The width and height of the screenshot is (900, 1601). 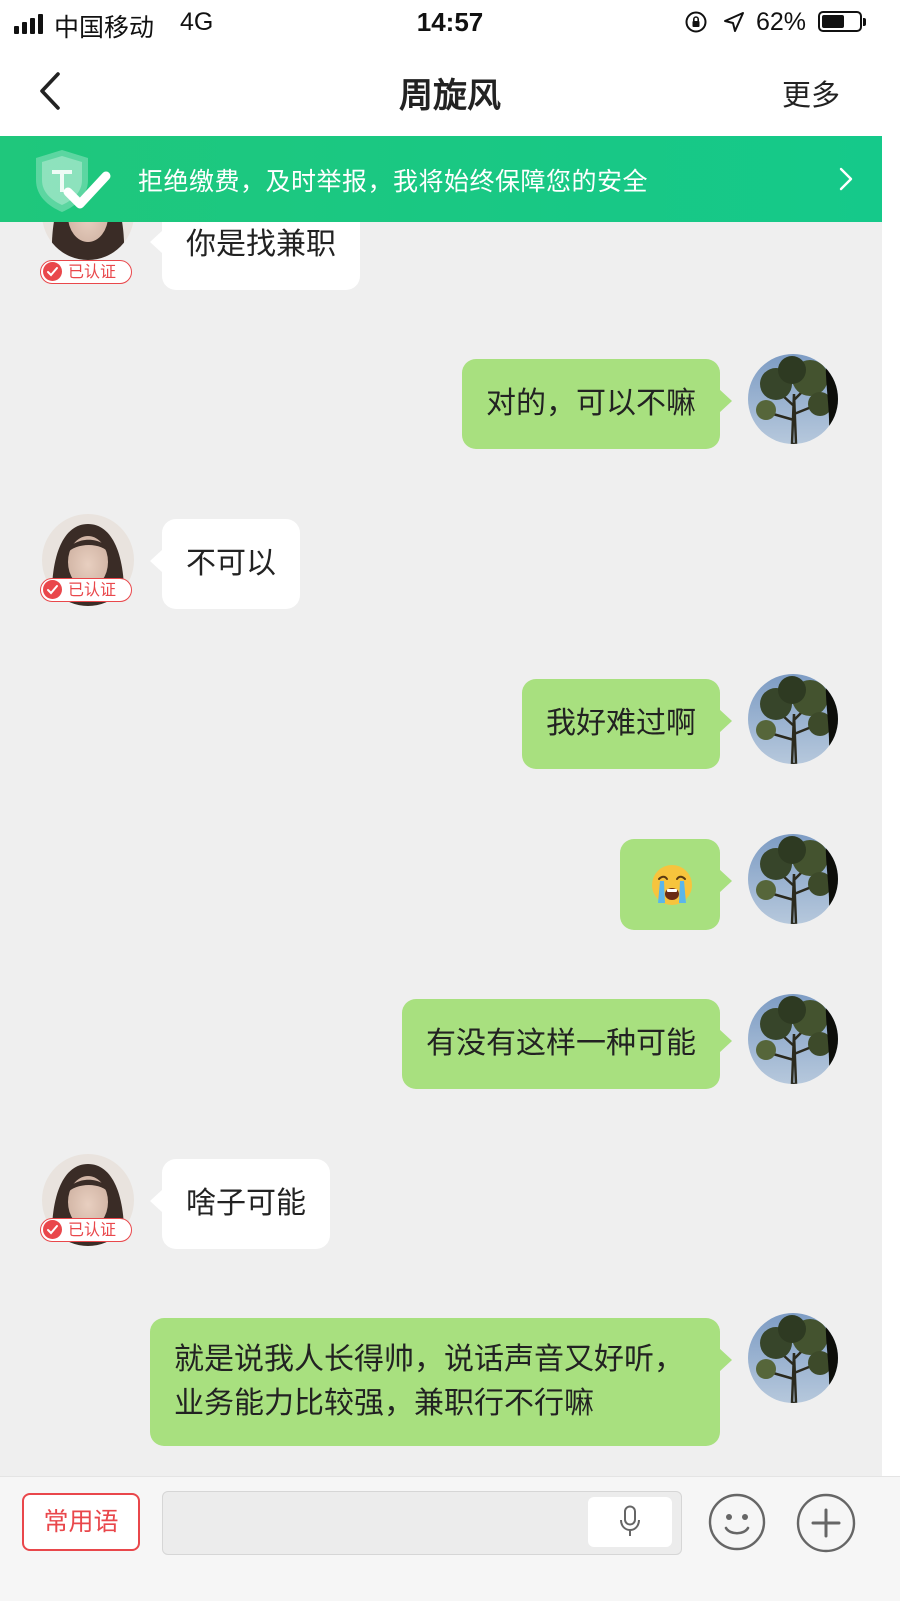 What do you see at coordinates (450, 1538) in the screenshot?
I see `input-bar: 常用语` at bounding box center [450, 1538].